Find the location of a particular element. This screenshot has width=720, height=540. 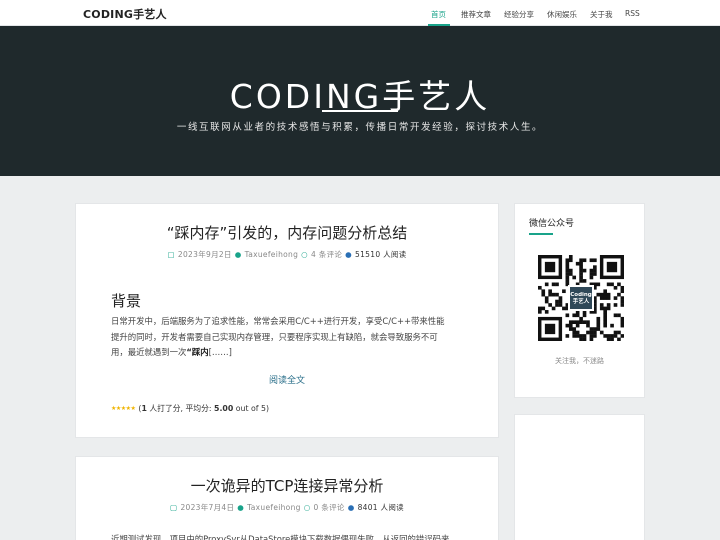

post-comments: 0 条评论 is located at coordinates (329, 507).